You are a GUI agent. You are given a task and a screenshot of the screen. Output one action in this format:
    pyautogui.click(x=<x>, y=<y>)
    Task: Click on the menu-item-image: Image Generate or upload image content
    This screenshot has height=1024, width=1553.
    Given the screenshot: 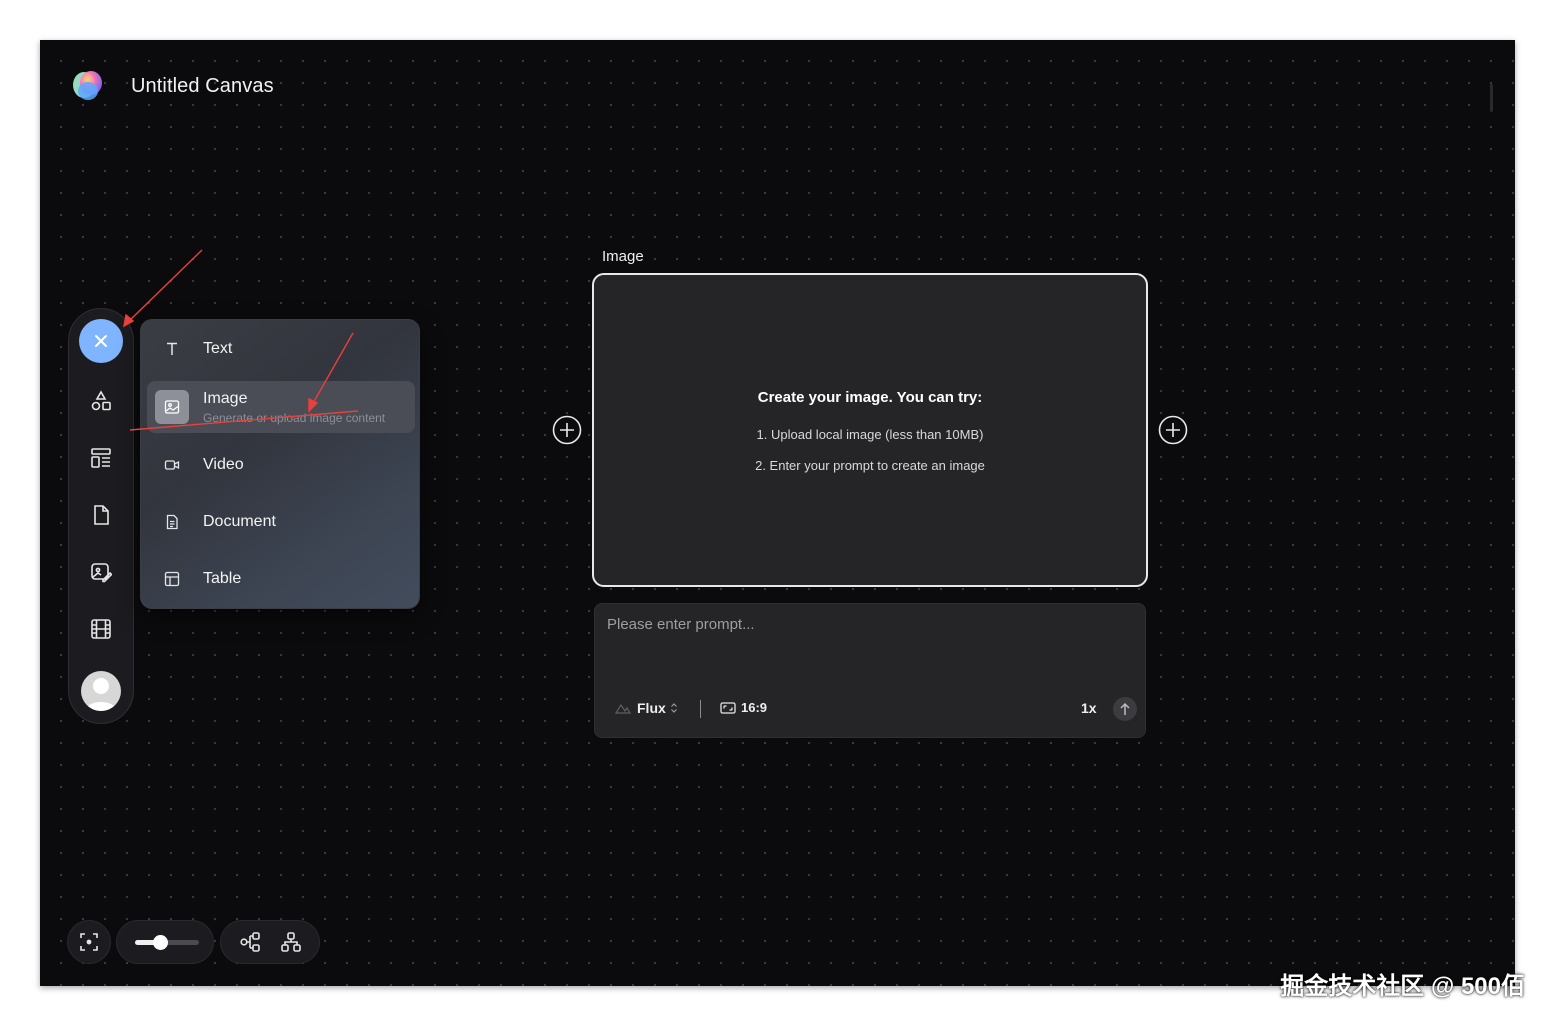 What is the action you would take?
    pyautogui.click(x=281, y=407)
    